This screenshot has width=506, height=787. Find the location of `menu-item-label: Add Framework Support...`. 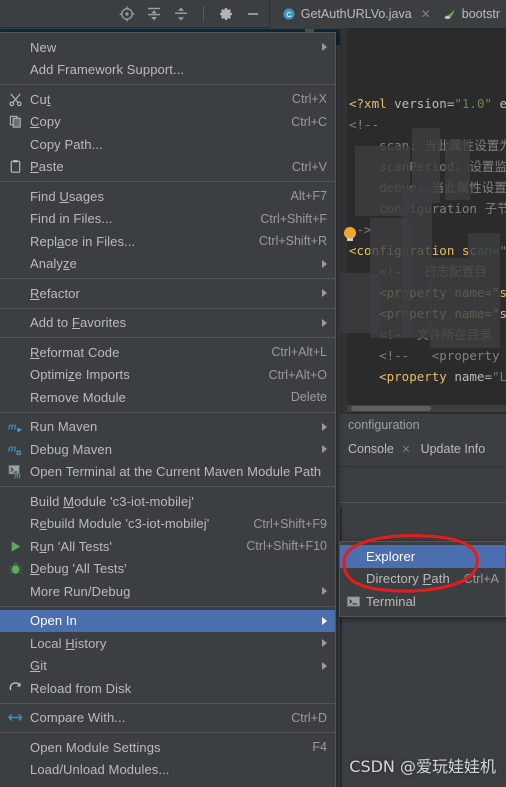

menu-item-label: Add Framework Support... is located at coordinates (107, 70).